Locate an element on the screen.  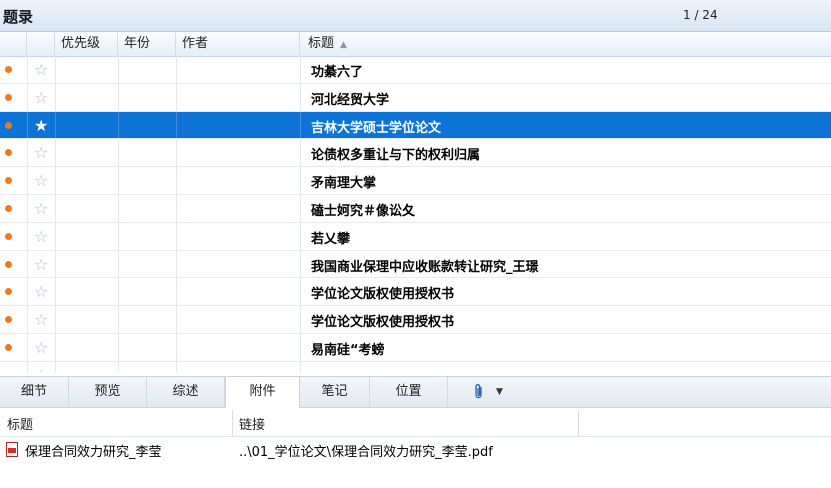
attachment-row: 保理合同效力研究_李莹 ..\01_学位论文\保理合同效力研究_李莹.pdf is located at coordinates (415, 450).